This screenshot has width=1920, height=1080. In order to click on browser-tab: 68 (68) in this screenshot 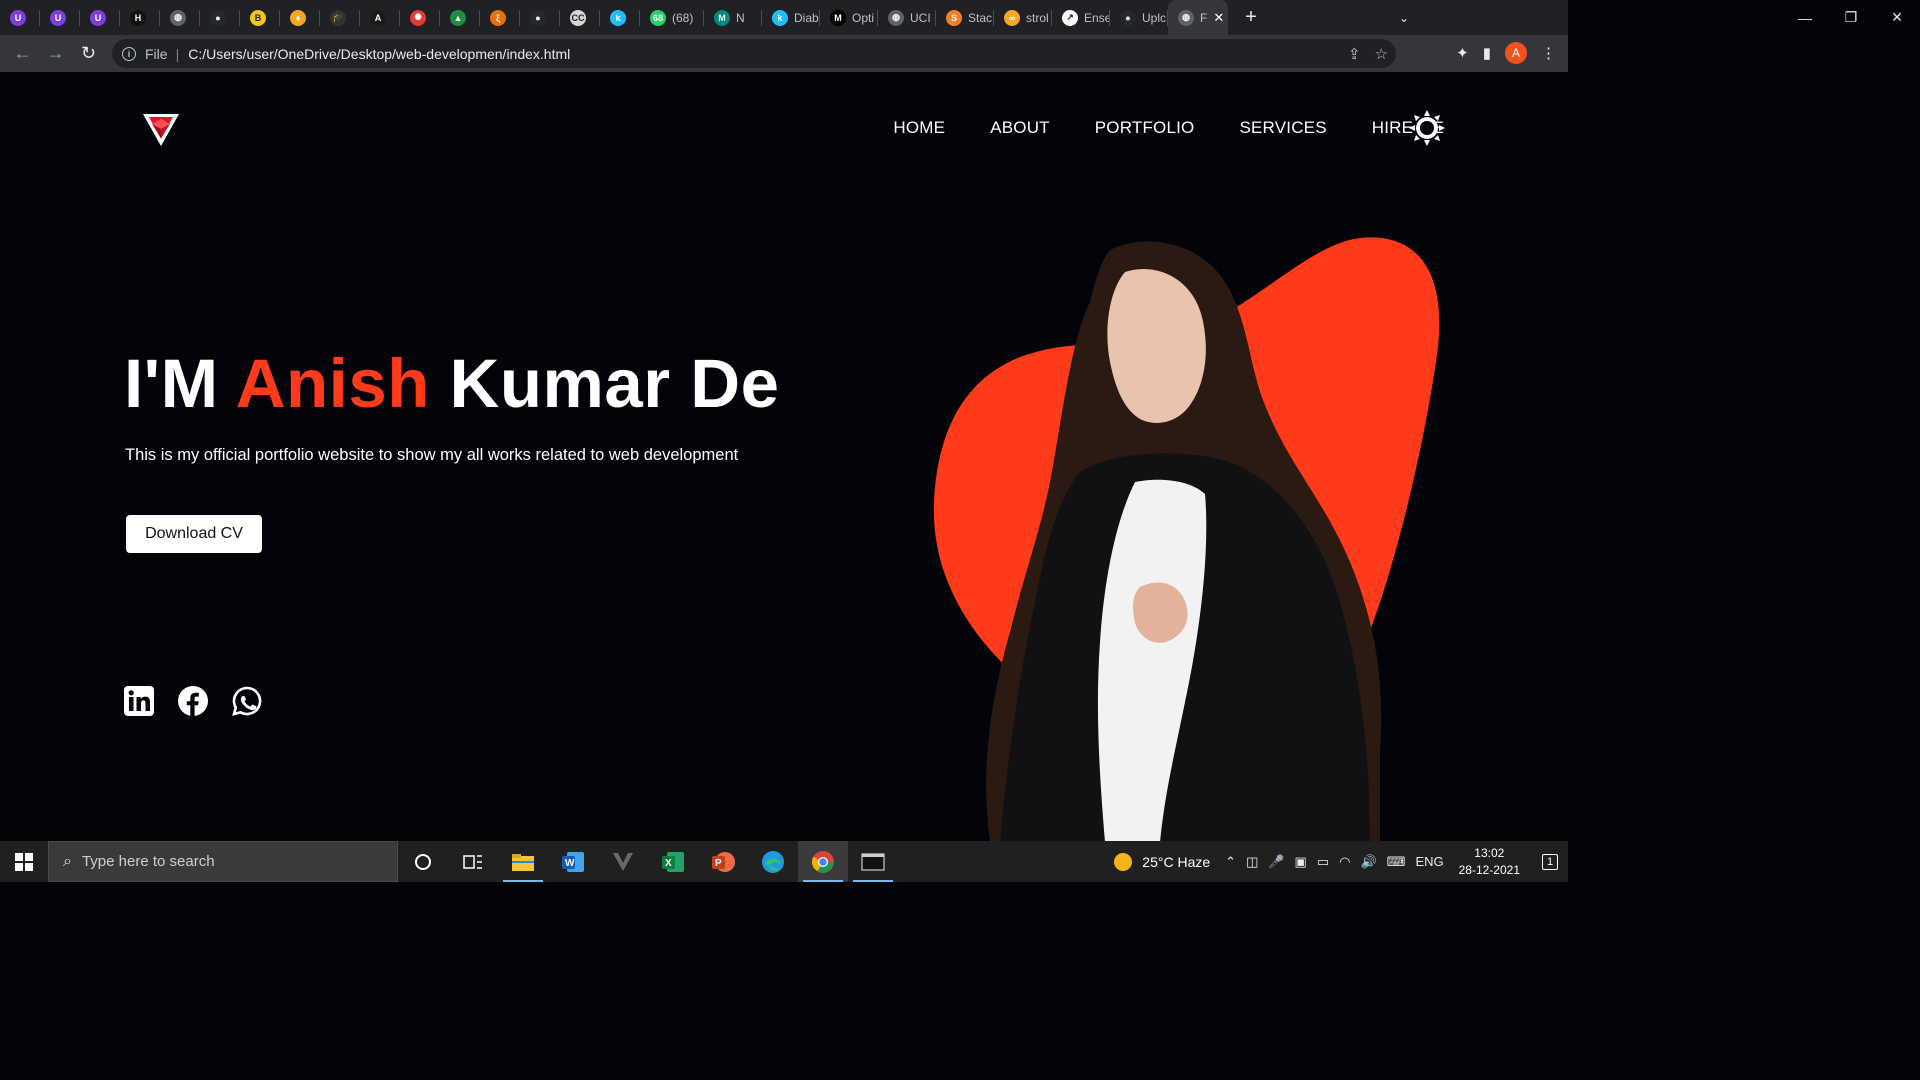, I will do `click(672, 17)`.